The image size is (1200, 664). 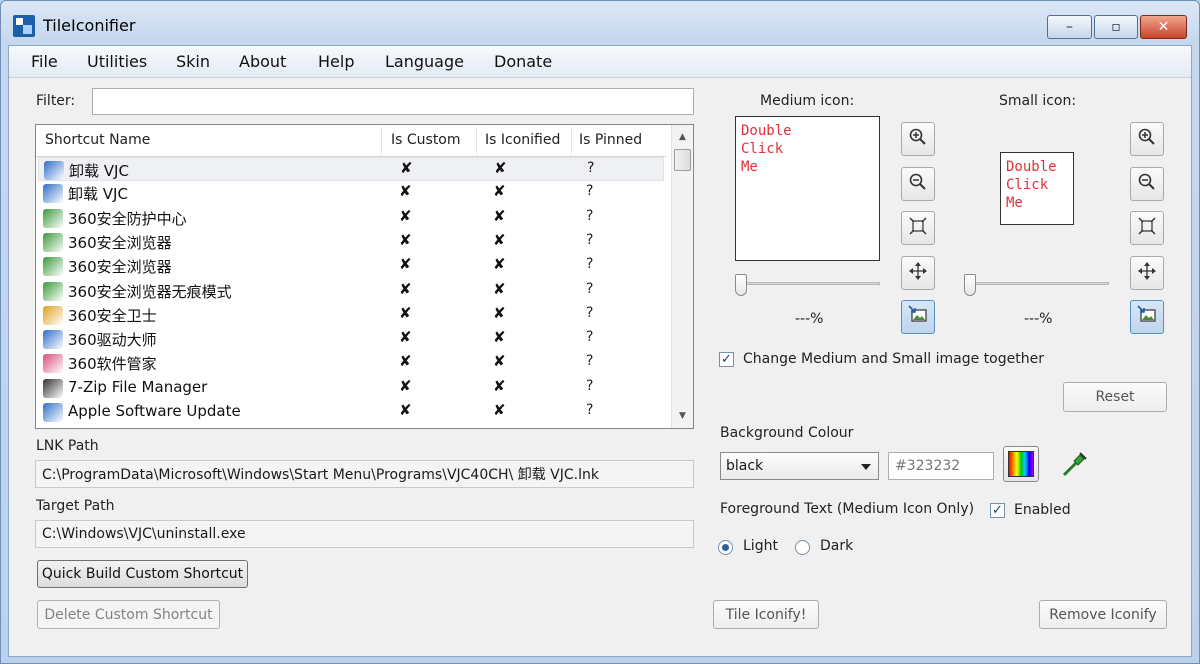 I want to click on colour-palette-icon, so click(x=1021, y=464).